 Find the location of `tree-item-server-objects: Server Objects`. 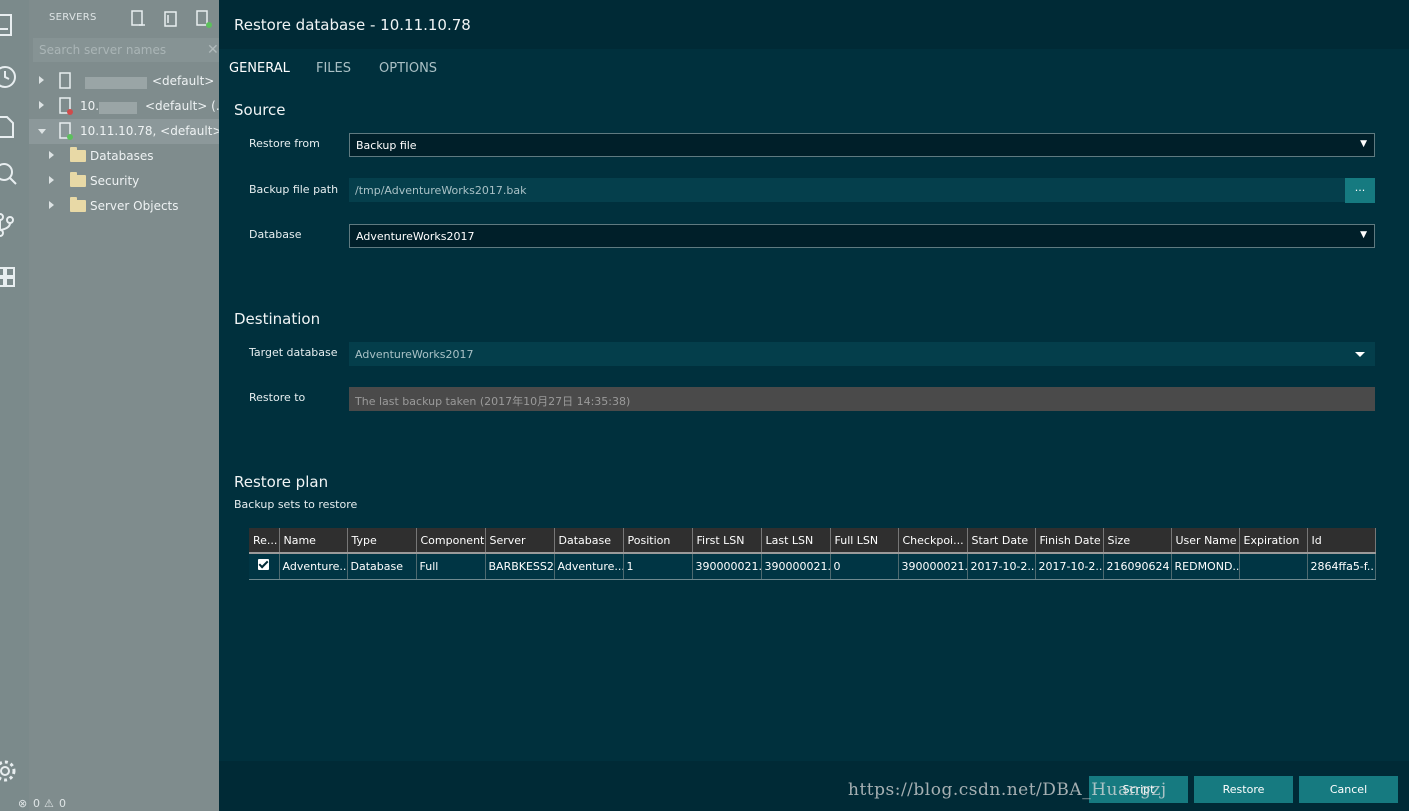

tree-item-server-objects: Server Objects is located at coordinates (124, 206).